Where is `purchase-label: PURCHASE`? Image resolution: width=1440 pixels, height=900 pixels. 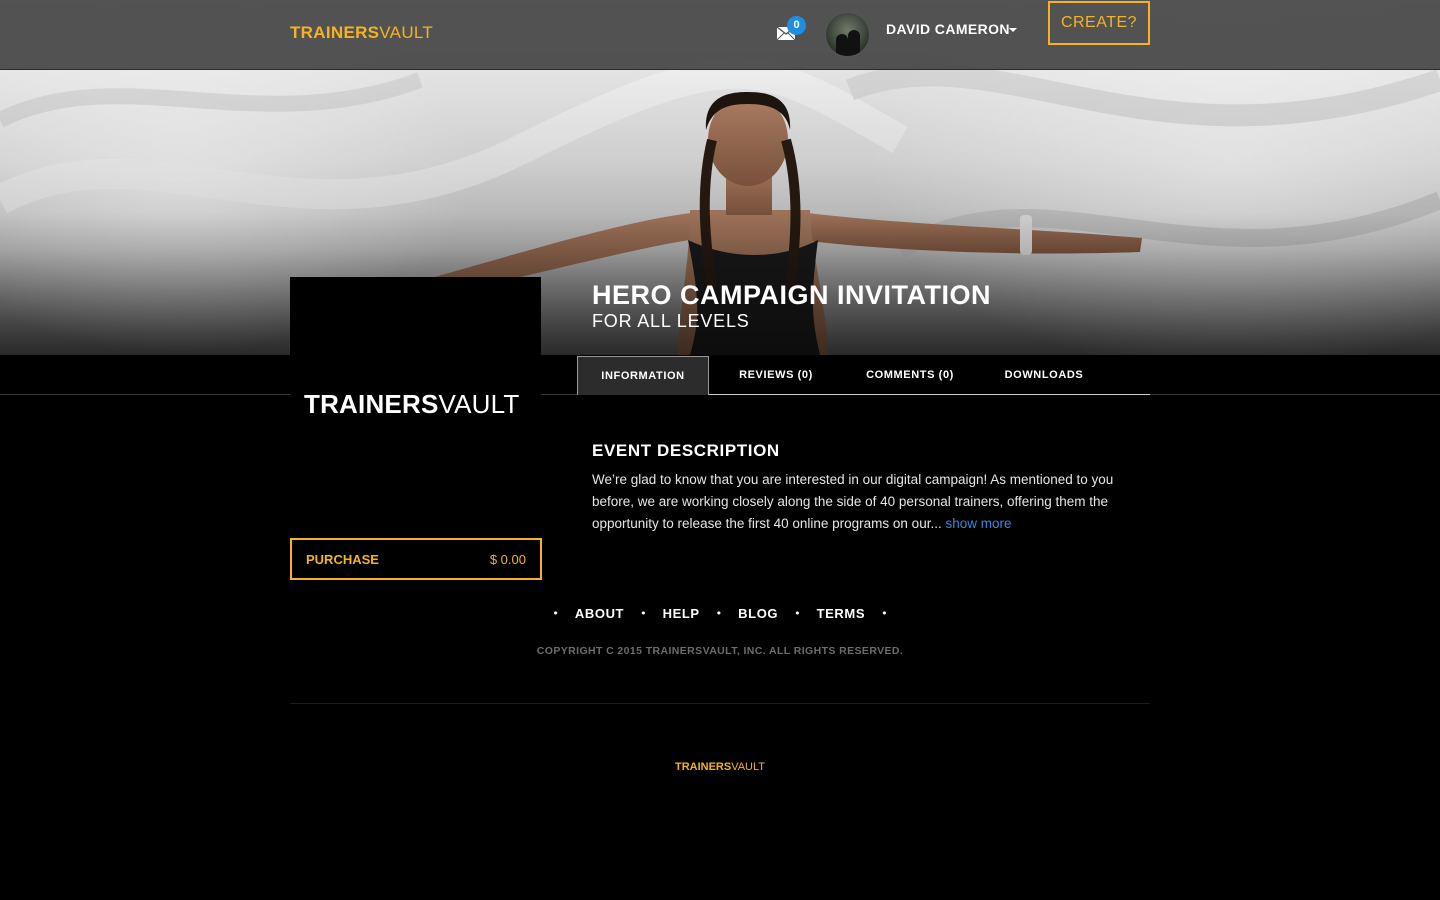
purchase-label: PURCHASE is located at coordinates (342, 559).